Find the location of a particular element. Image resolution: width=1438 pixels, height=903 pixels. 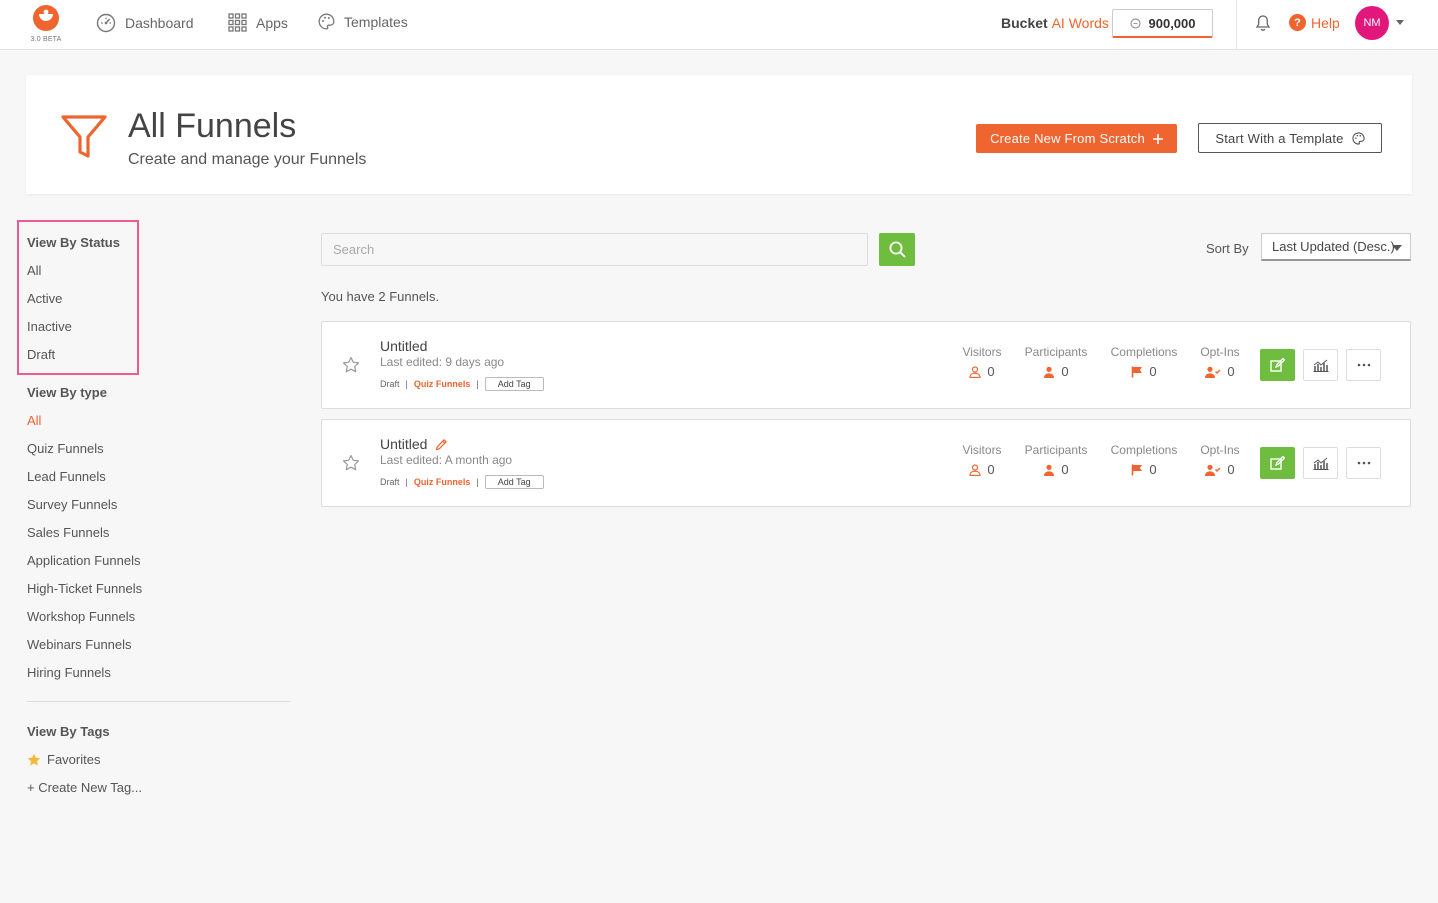

page-subtitle: Create and manage your Funnels is located at coordinates (247, 159).